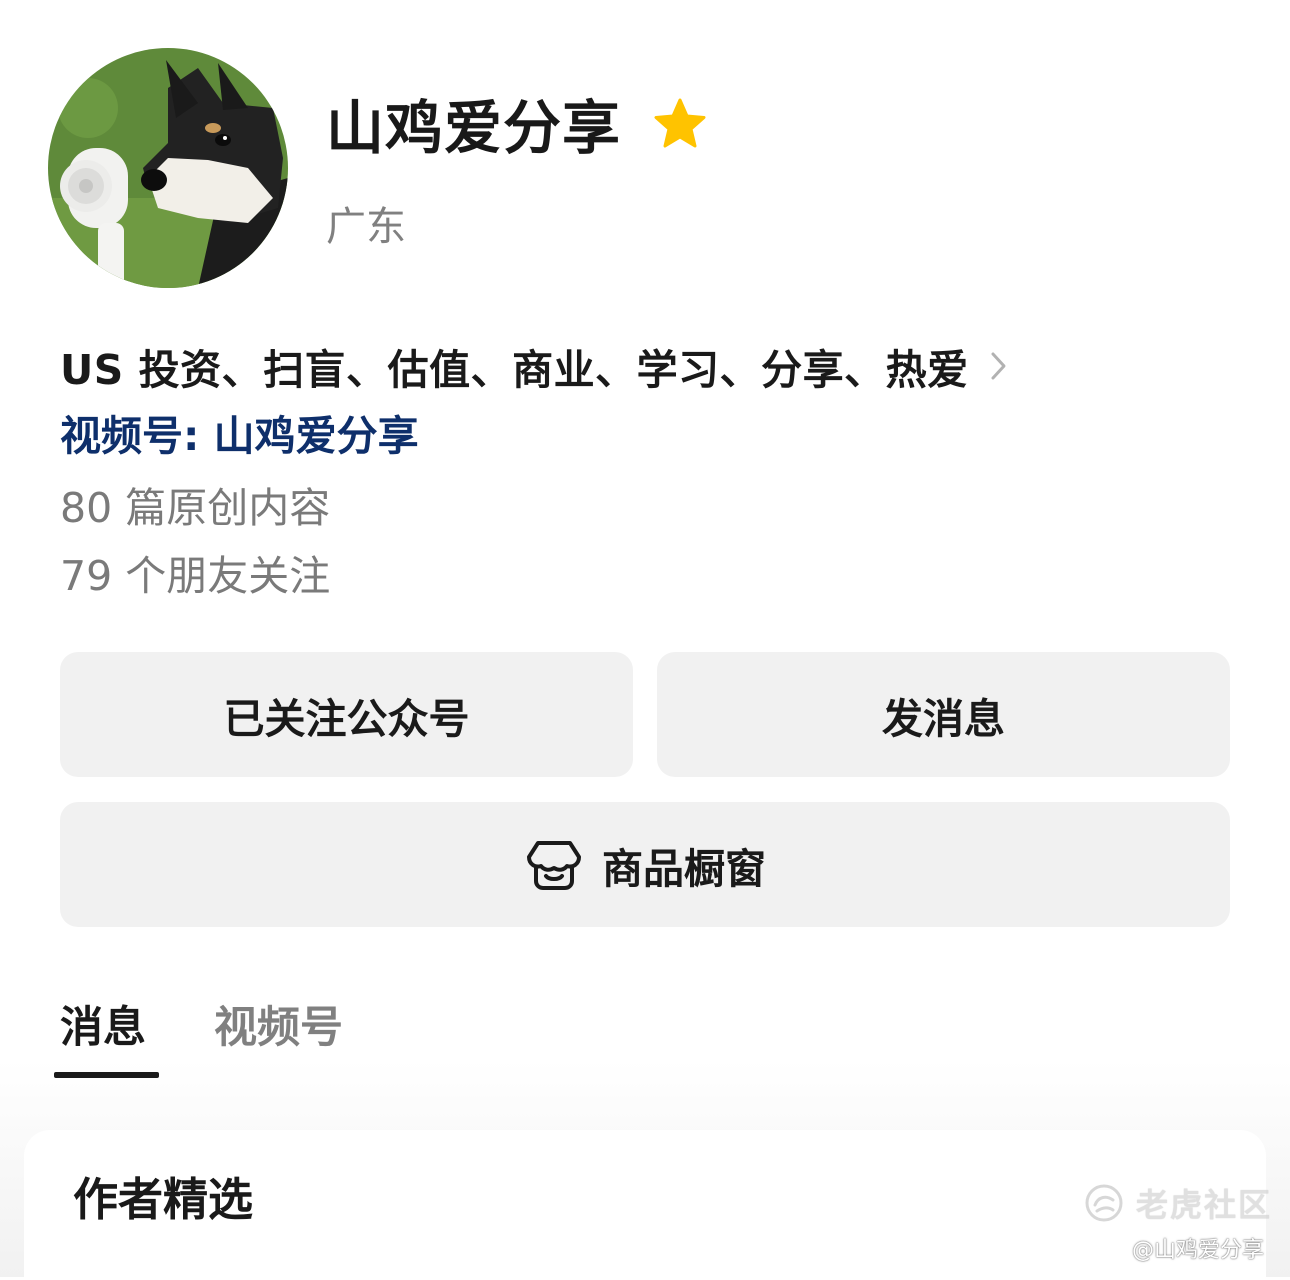 Image resolution: width=1290 pixels, height=1280 pixels. I want to click on shop-window-button-label: 商品橱窗, so click(684, 868).